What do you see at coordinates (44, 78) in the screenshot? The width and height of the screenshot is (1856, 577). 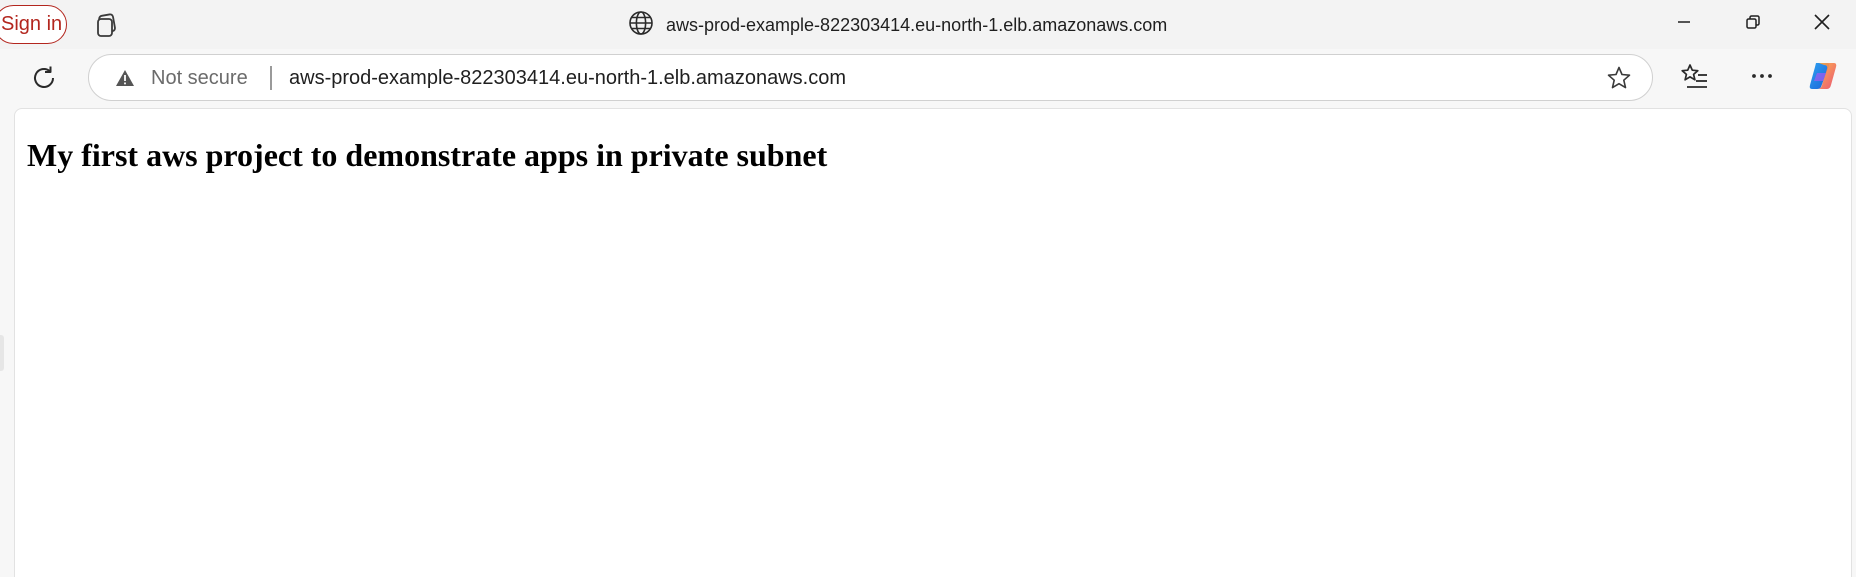 I see `reload-button` at bounding box center [44, 78].